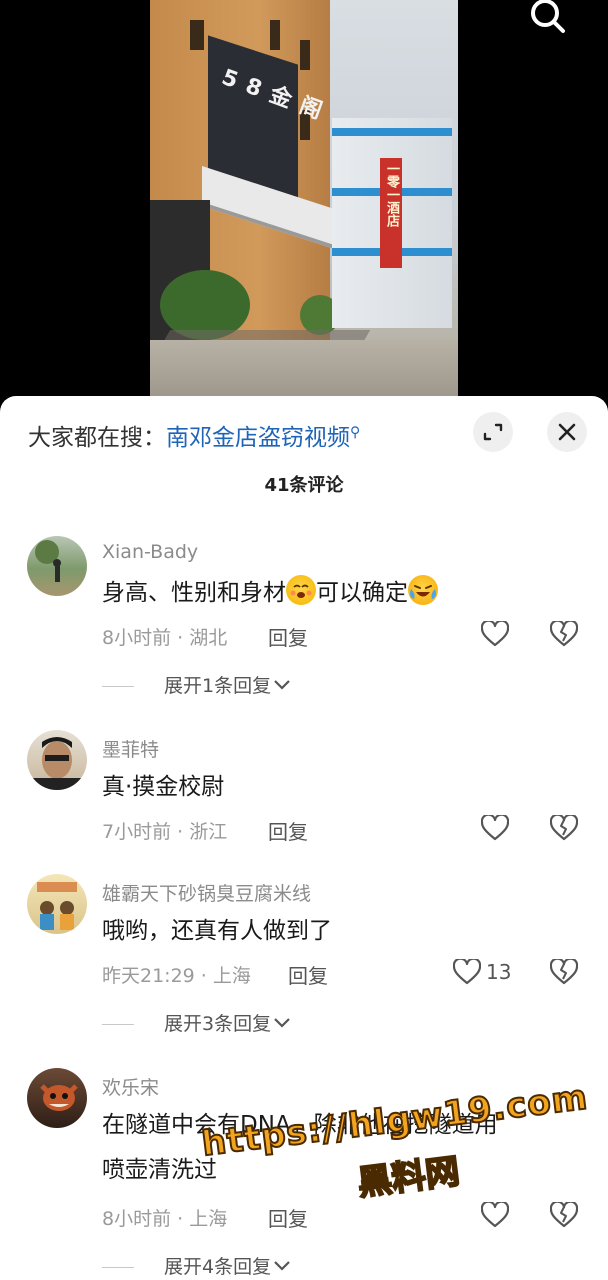 Image resolution: width=608 pixels, height=1280 pixels. Describe the element at coordinates (165, 832) in the screenshot. I see `comment-meta: 7小时前 · 浙江` at that location.